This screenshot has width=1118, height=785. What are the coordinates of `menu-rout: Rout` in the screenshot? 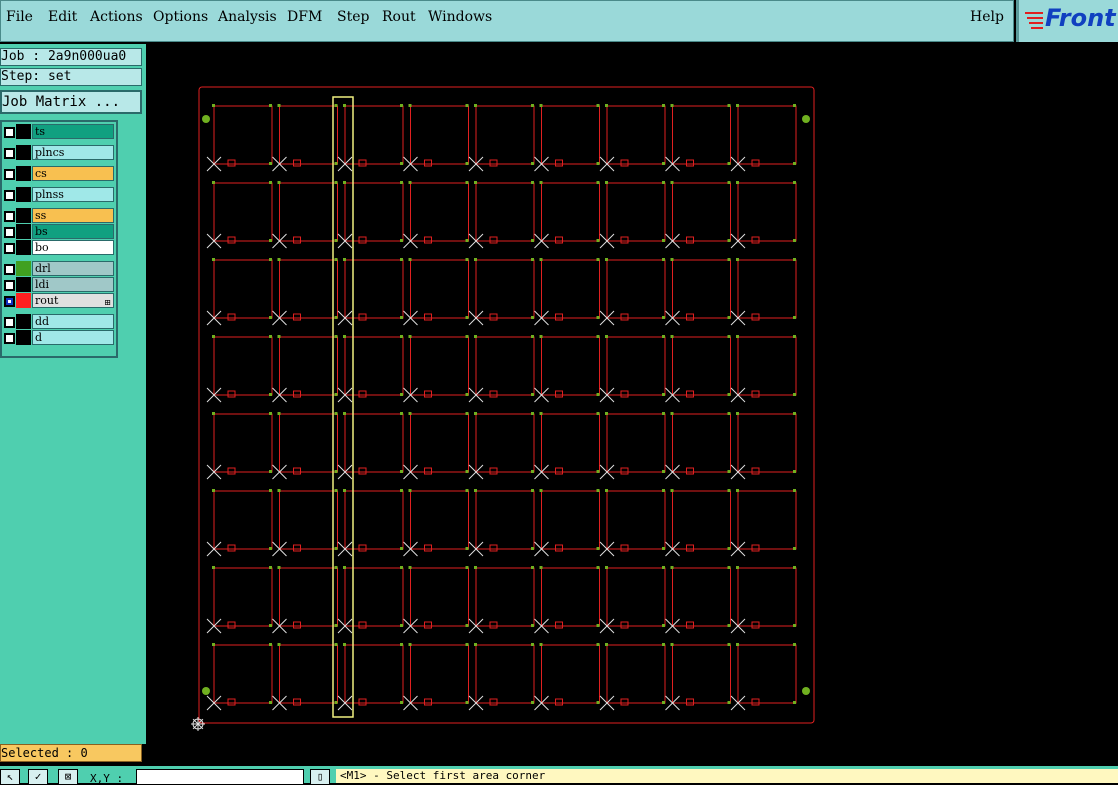 It's located at (399, 17).